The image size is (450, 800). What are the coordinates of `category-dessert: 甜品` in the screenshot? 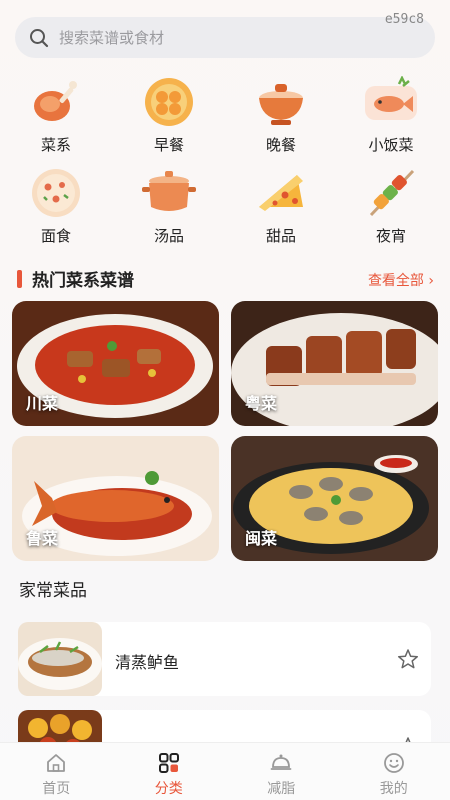 It's located at (281, 206).